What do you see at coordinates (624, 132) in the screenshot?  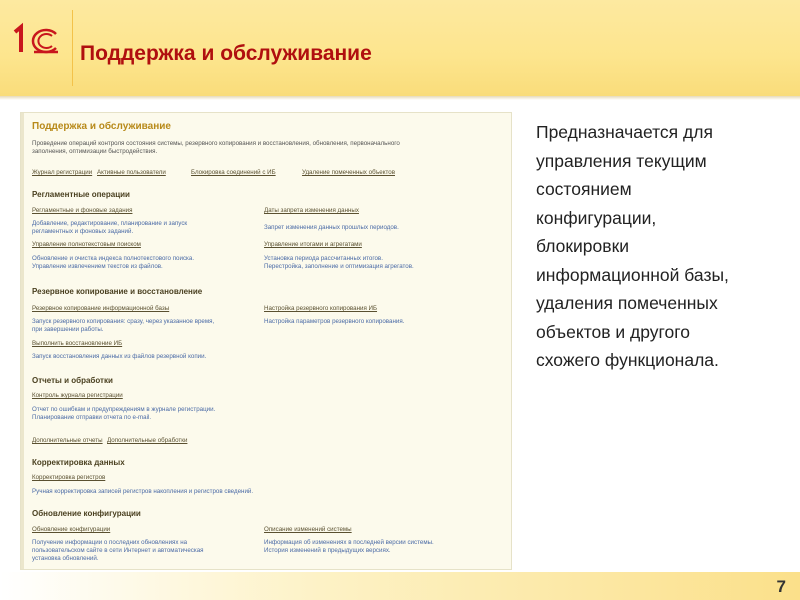 I see `description-line: Предназначается для` at bounding box center [624, 132].